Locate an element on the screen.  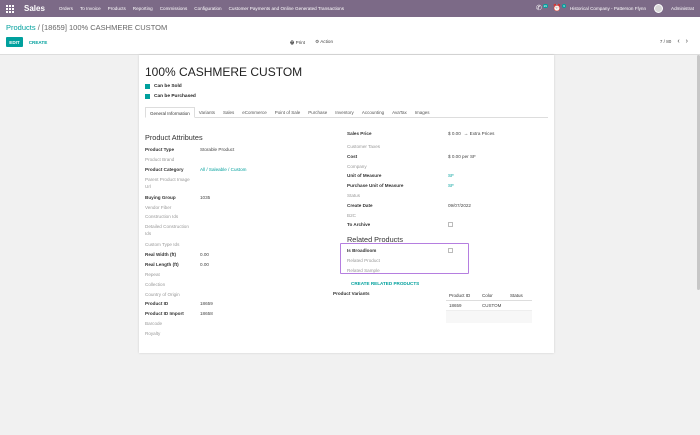
gear-icon: ⚙ is located at coordinates (317, 41).